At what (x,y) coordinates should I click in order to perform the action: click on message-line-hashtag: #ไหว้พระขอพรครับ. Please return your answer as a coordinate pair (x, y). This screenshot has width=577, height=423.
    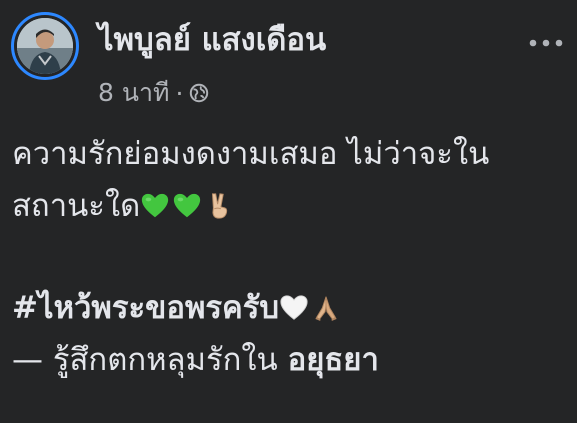
    Looking at the image, I should click on (292, 308).